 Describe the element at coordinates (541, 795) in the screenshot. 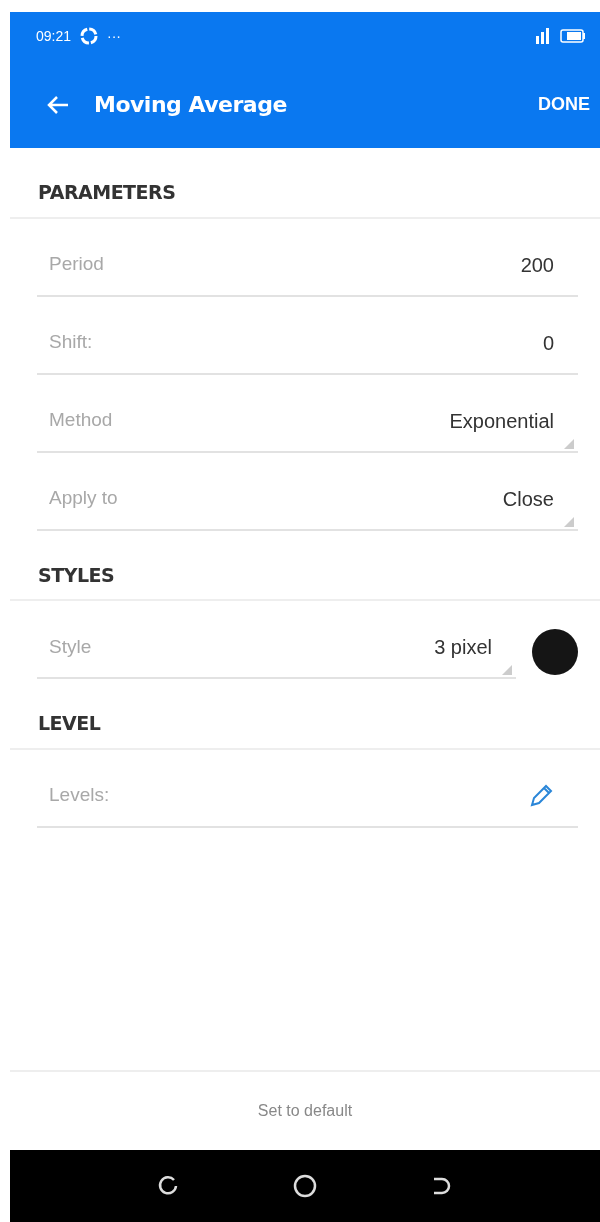

I see `edit-icon` at that location.